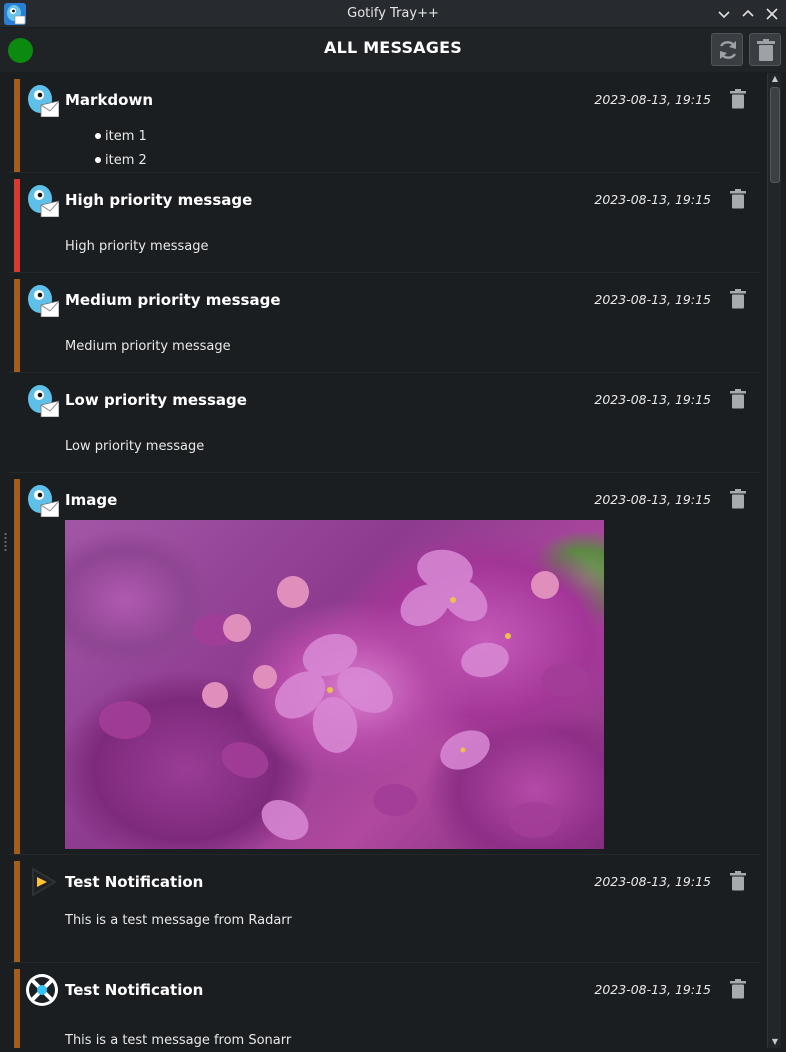 The image size is (786, 1052). I want to click on header-toolbar: ALL MESSAGES, so click(393, 50).